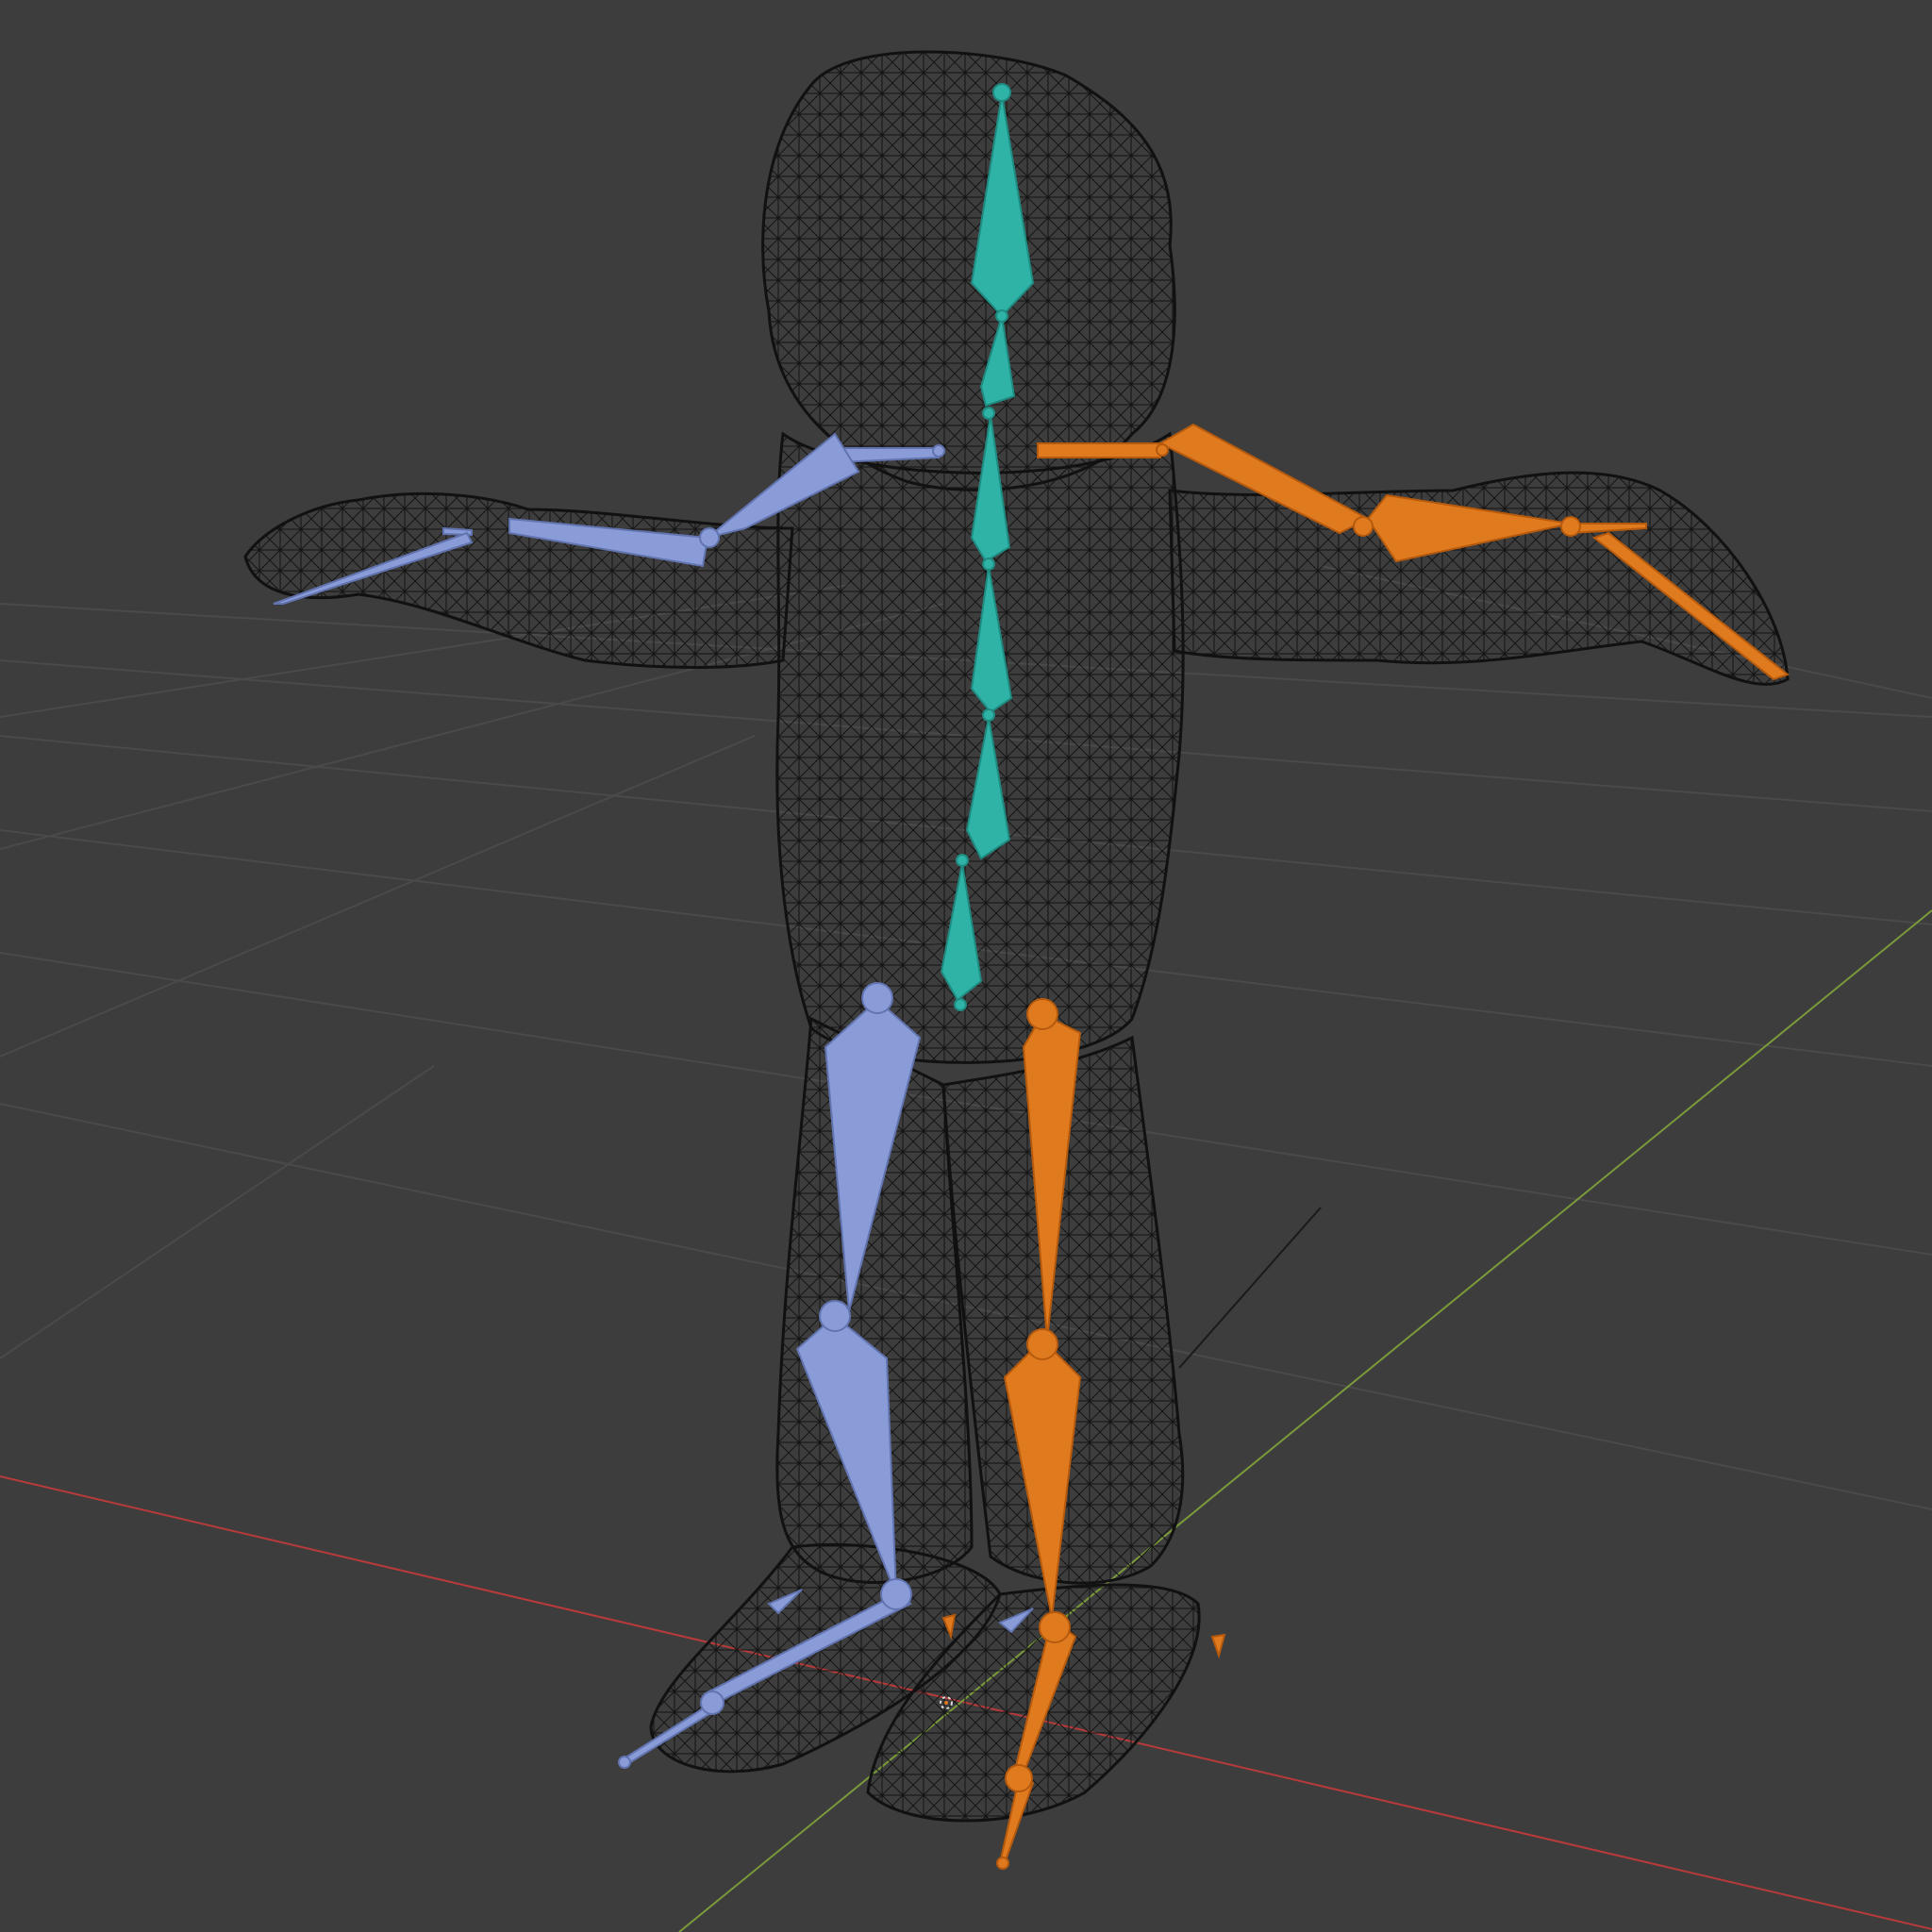  I want to click on mesh-arm-right, so click(1479, 578).